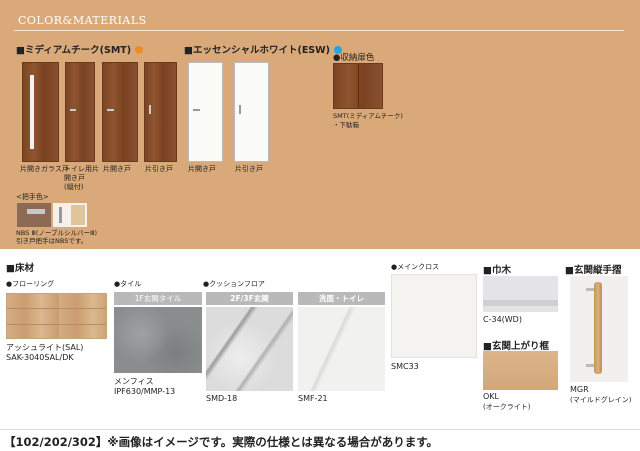 The image size is (640, 451). Describe the element at coordinates (497, 270) in the screenshot. I see `habaki-heading: ■巾木` at that location.